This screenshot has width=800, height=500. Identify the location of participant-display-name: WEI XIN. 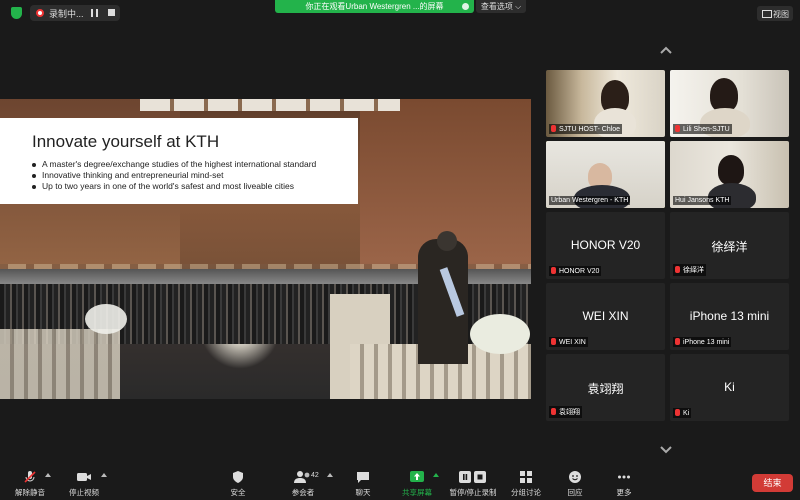
(605, 316).